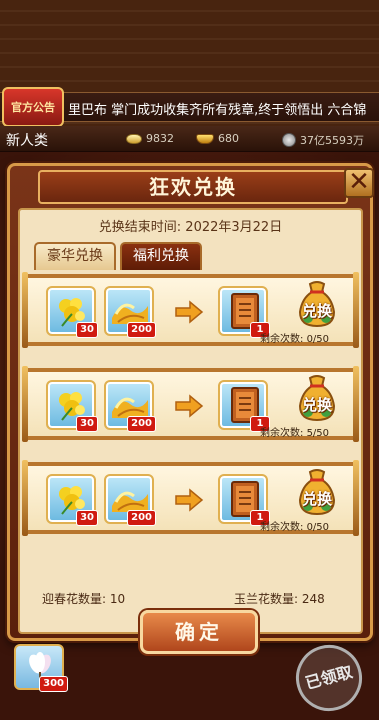 The width and height of the screenshot is (379, 720). I want to click on silver-value: 9832, so click(160, 138).